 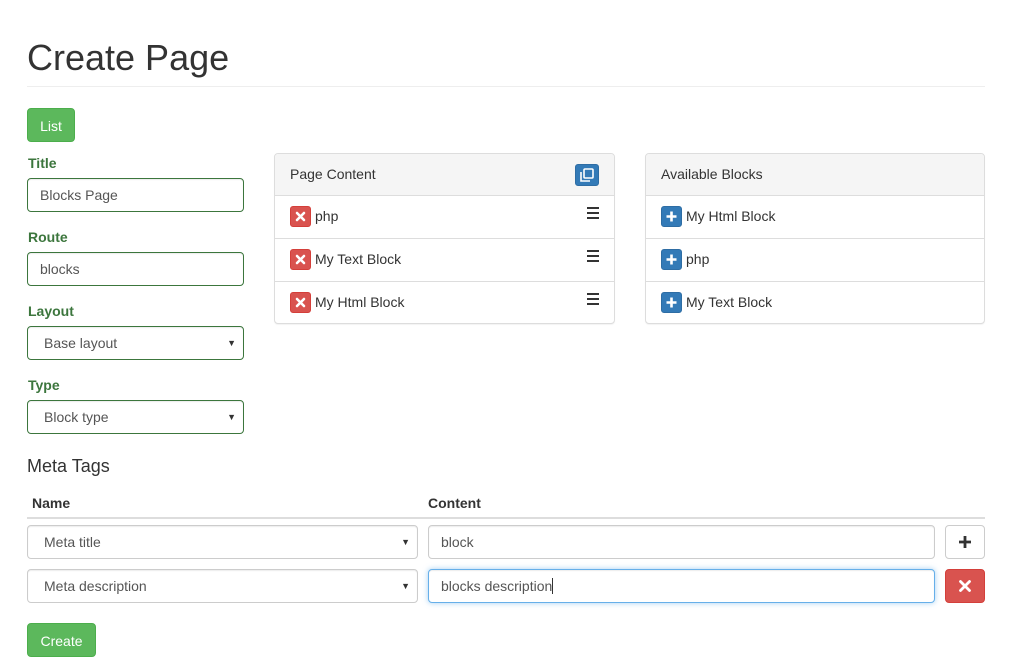 What do you see at coordinates (681, 542) in the screenshot?
I see `meta-content-input: block` at bounding box center [681, 542].